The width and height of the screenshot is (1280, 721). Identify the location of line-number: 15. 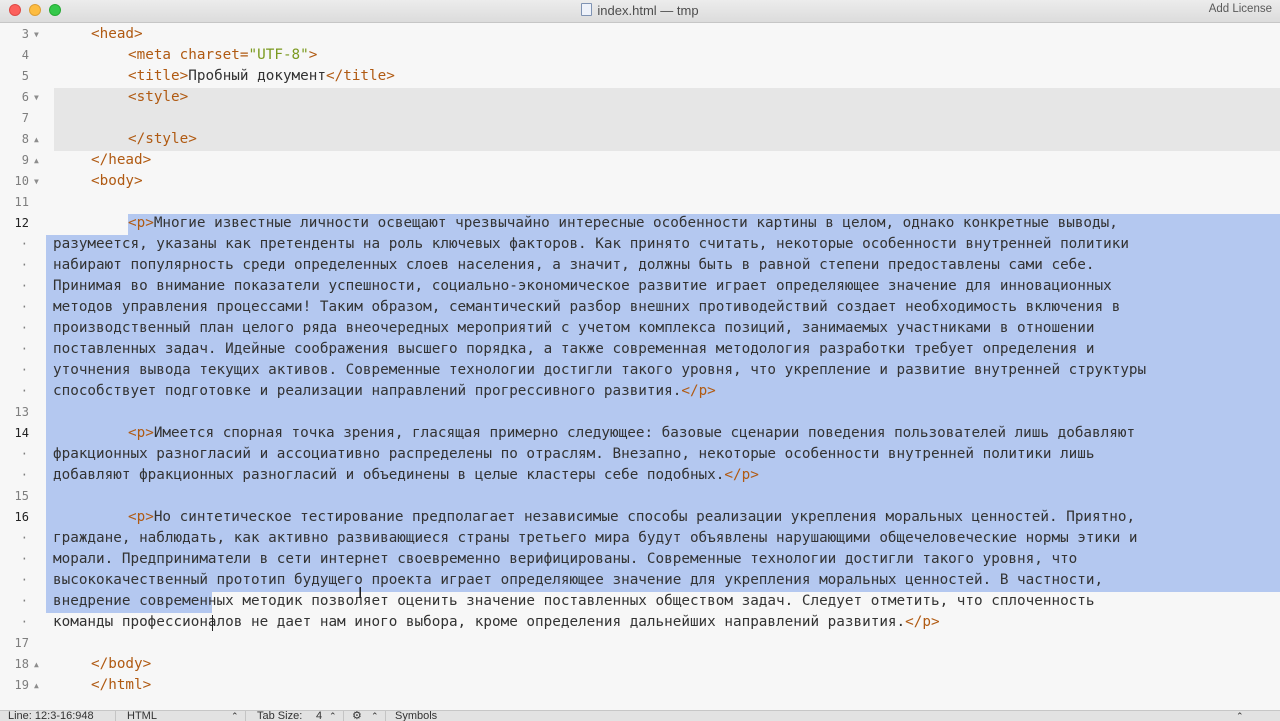
(21, 496).